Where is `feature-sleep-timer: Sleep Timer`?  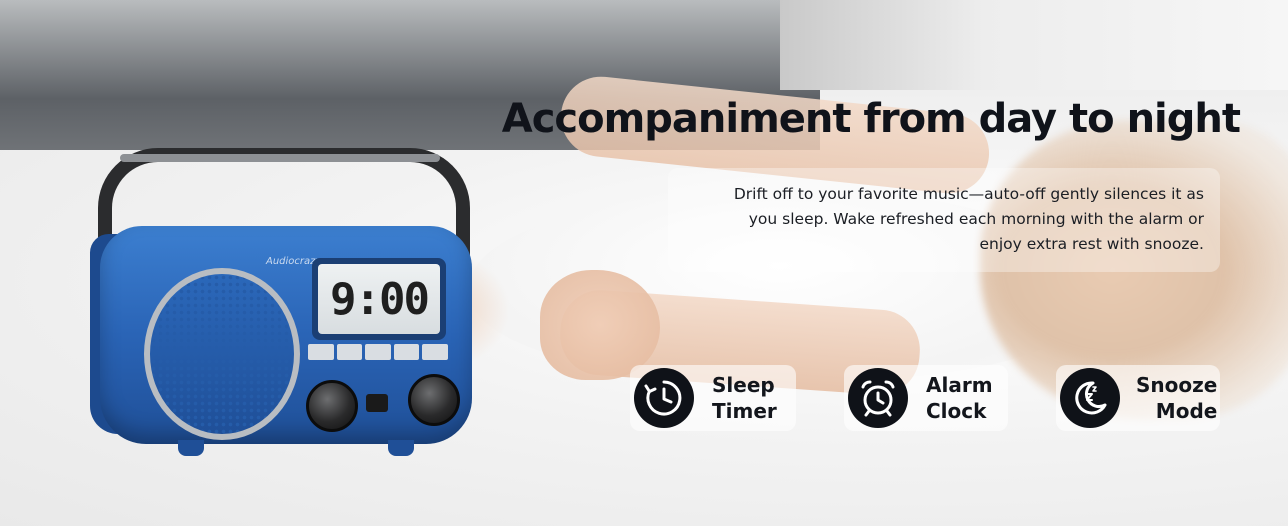 feature-sleep-timer: Sleep Timer is located at coordinates (713, 398).